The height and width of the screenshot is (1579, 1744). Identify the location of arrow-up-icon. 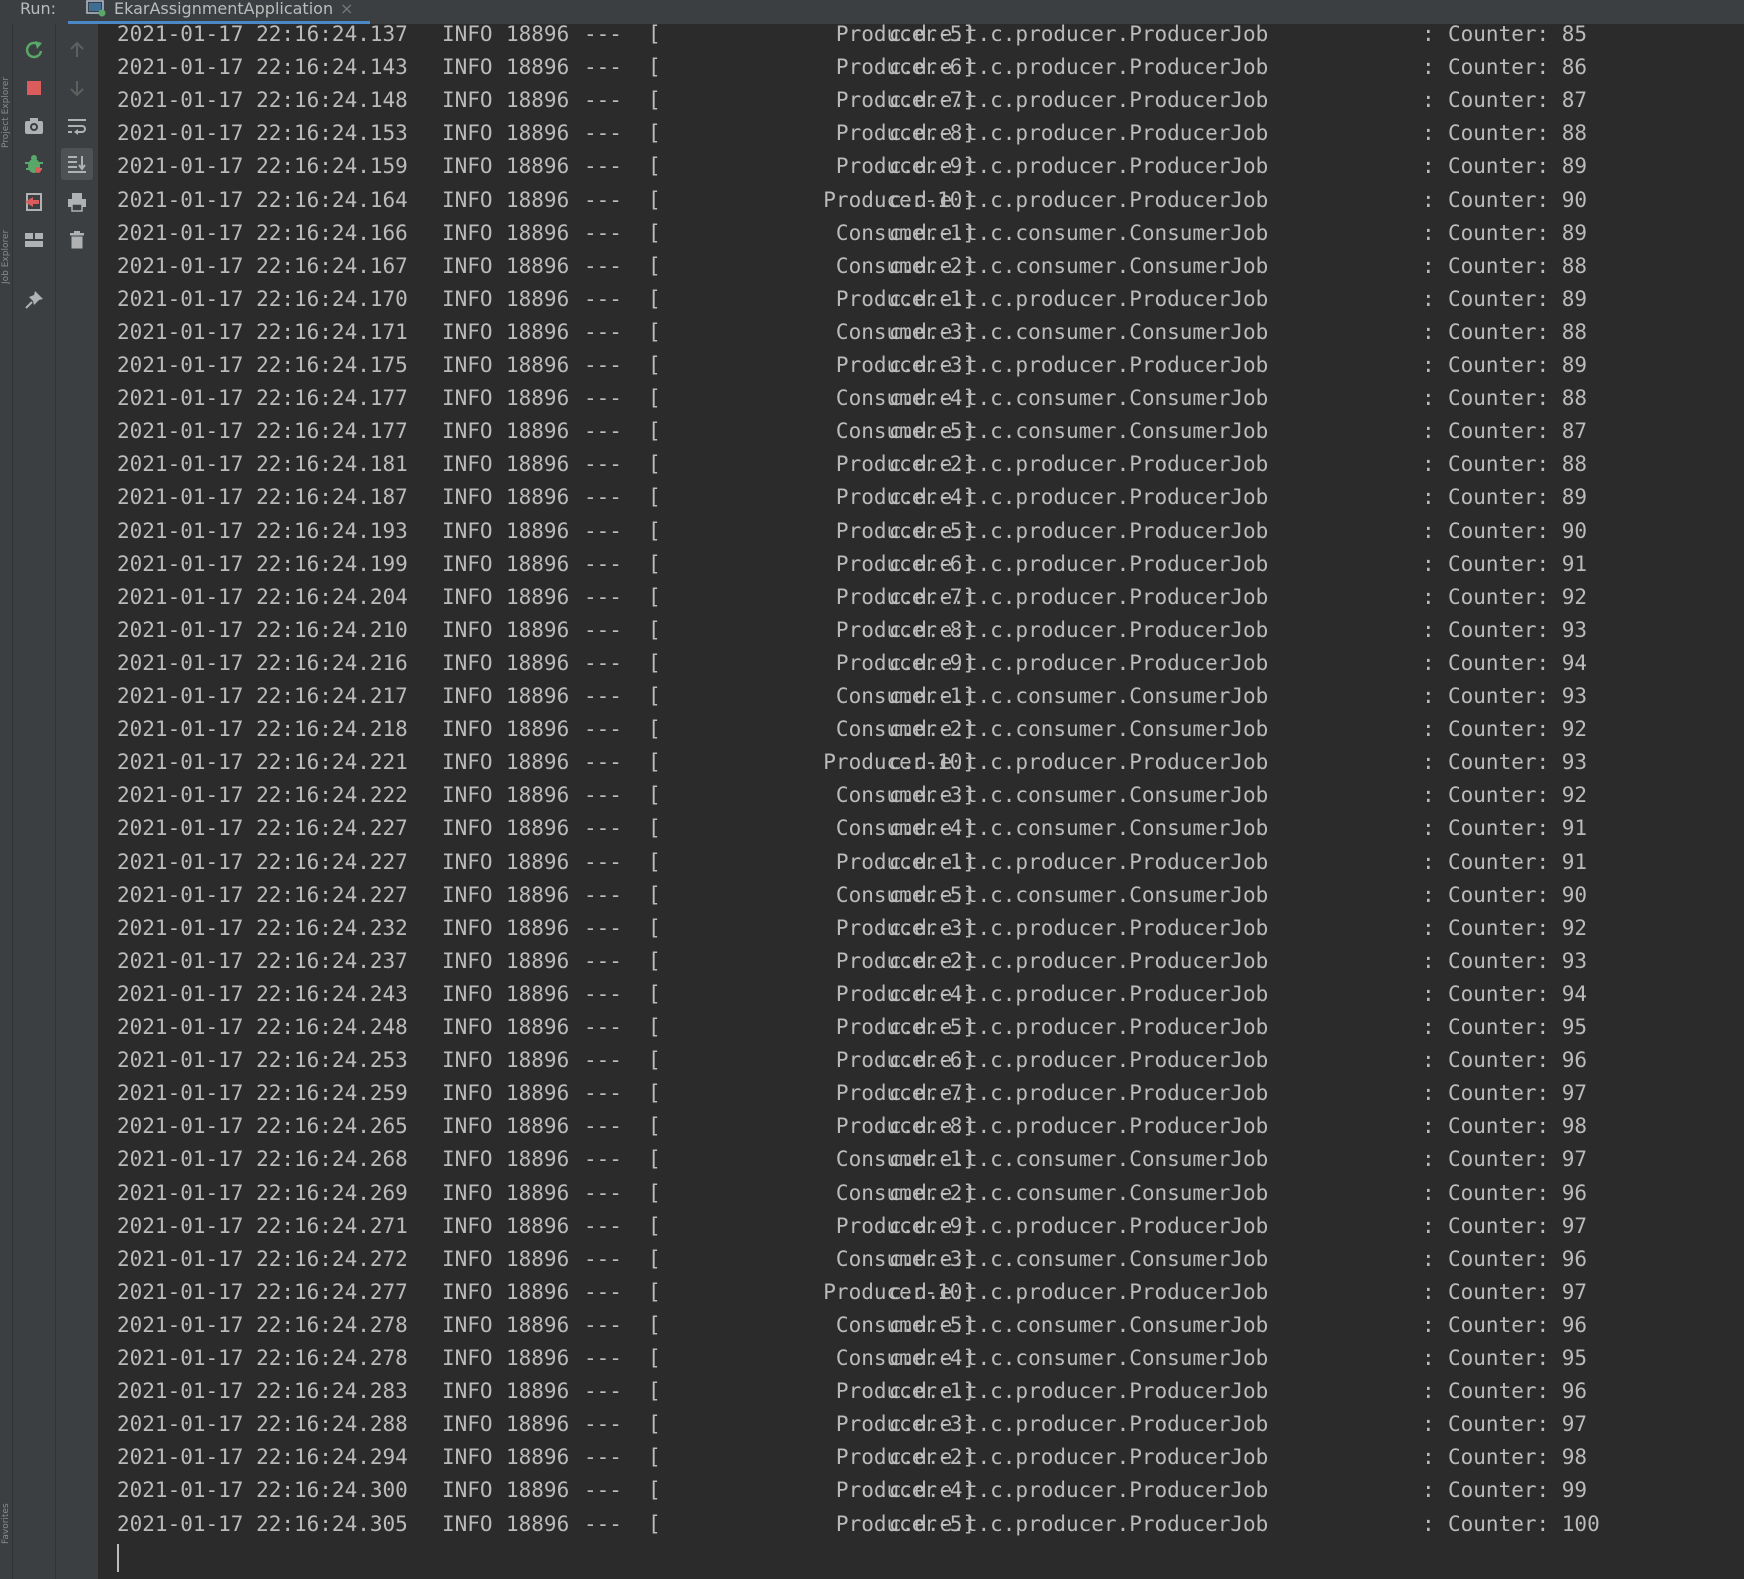
(77, 50).